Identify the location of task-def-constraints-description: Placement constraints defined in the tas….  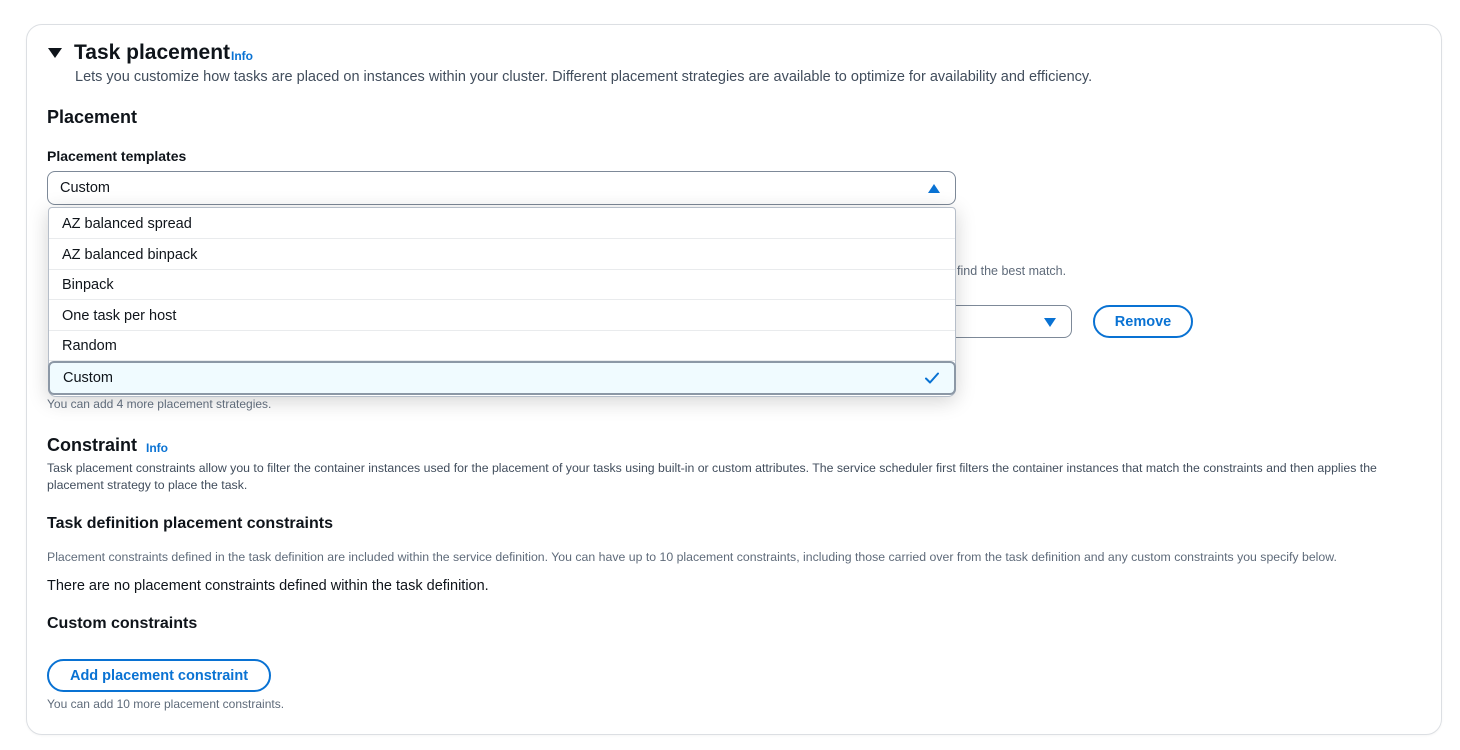
(692, 557).